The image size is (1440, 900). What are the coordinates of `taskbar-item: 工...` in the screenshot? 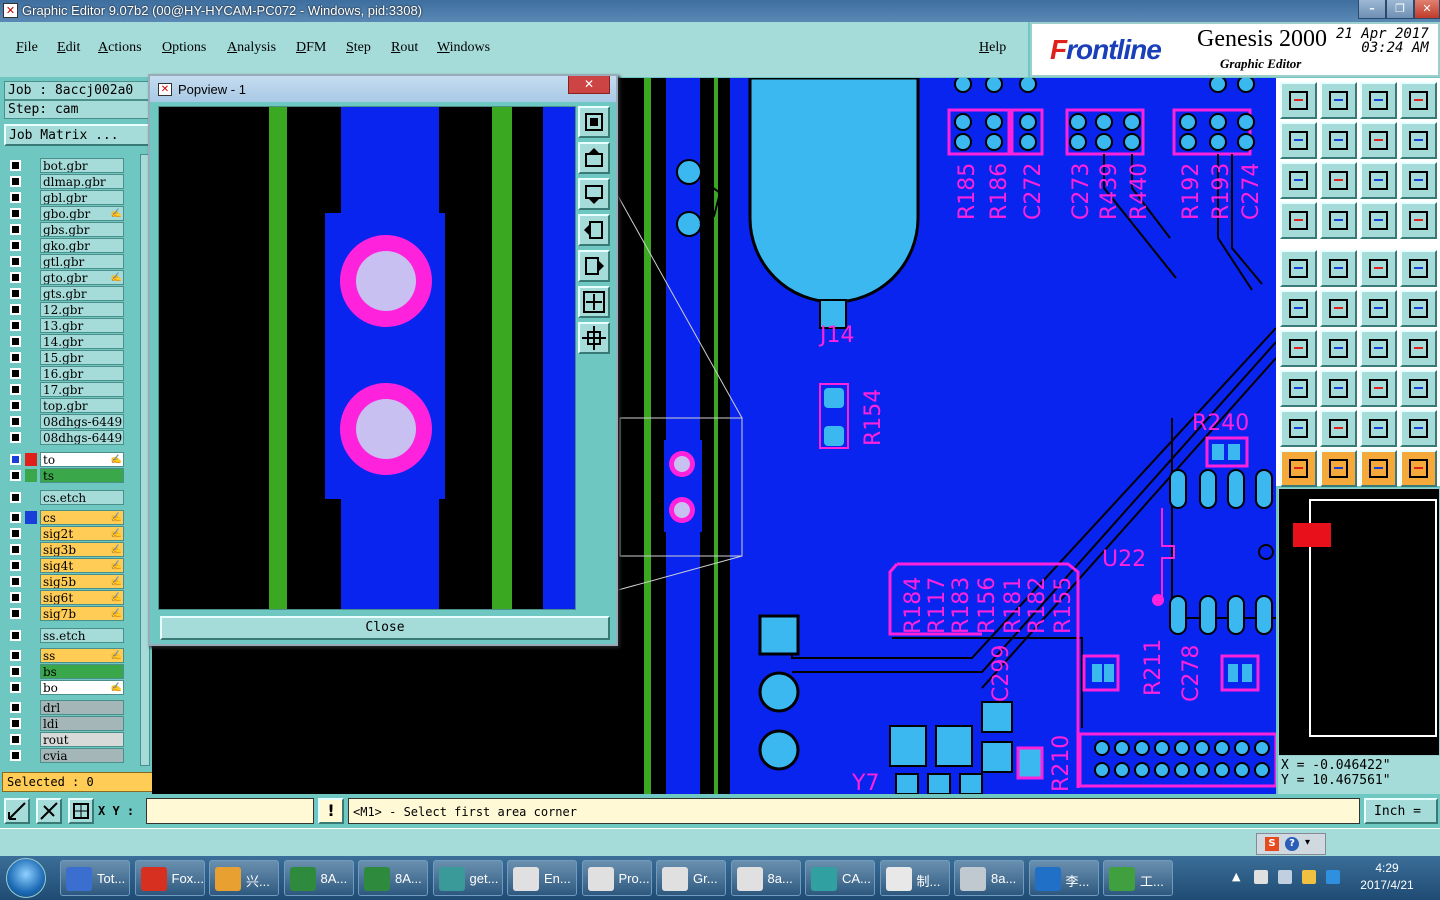 It's located at (1138, 878).